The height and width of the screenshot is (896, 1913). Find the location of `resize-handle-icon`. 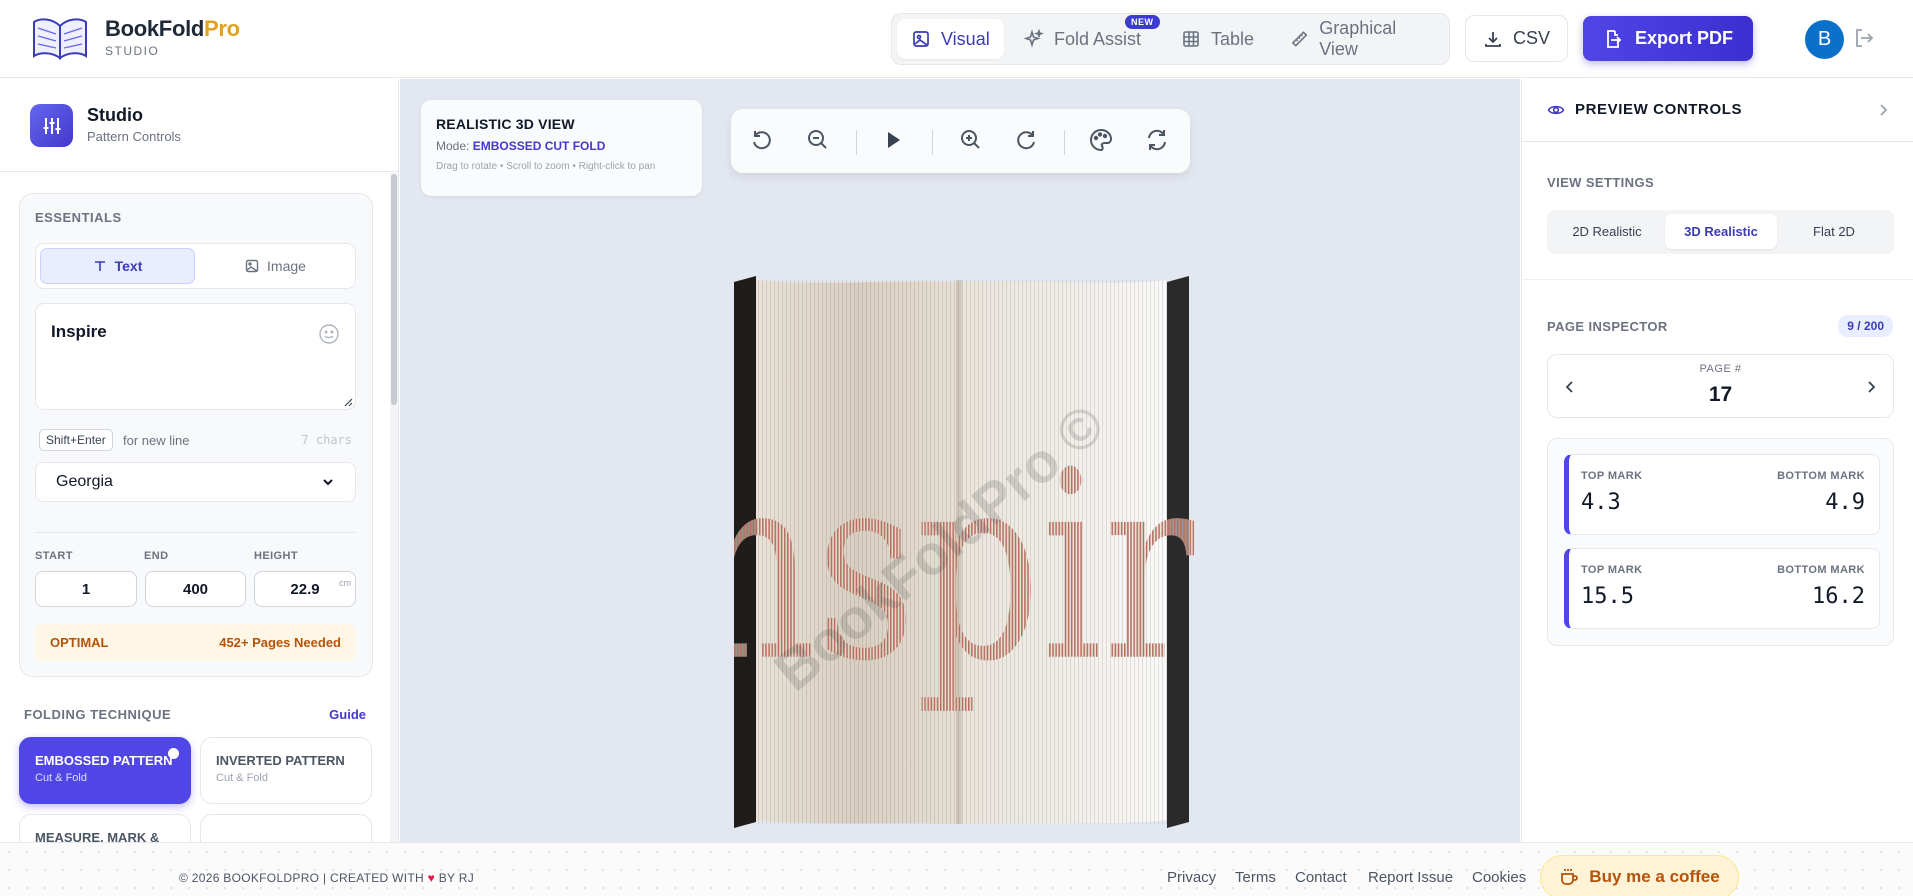

resize-handle-icon is located at coordinates (348, 402).